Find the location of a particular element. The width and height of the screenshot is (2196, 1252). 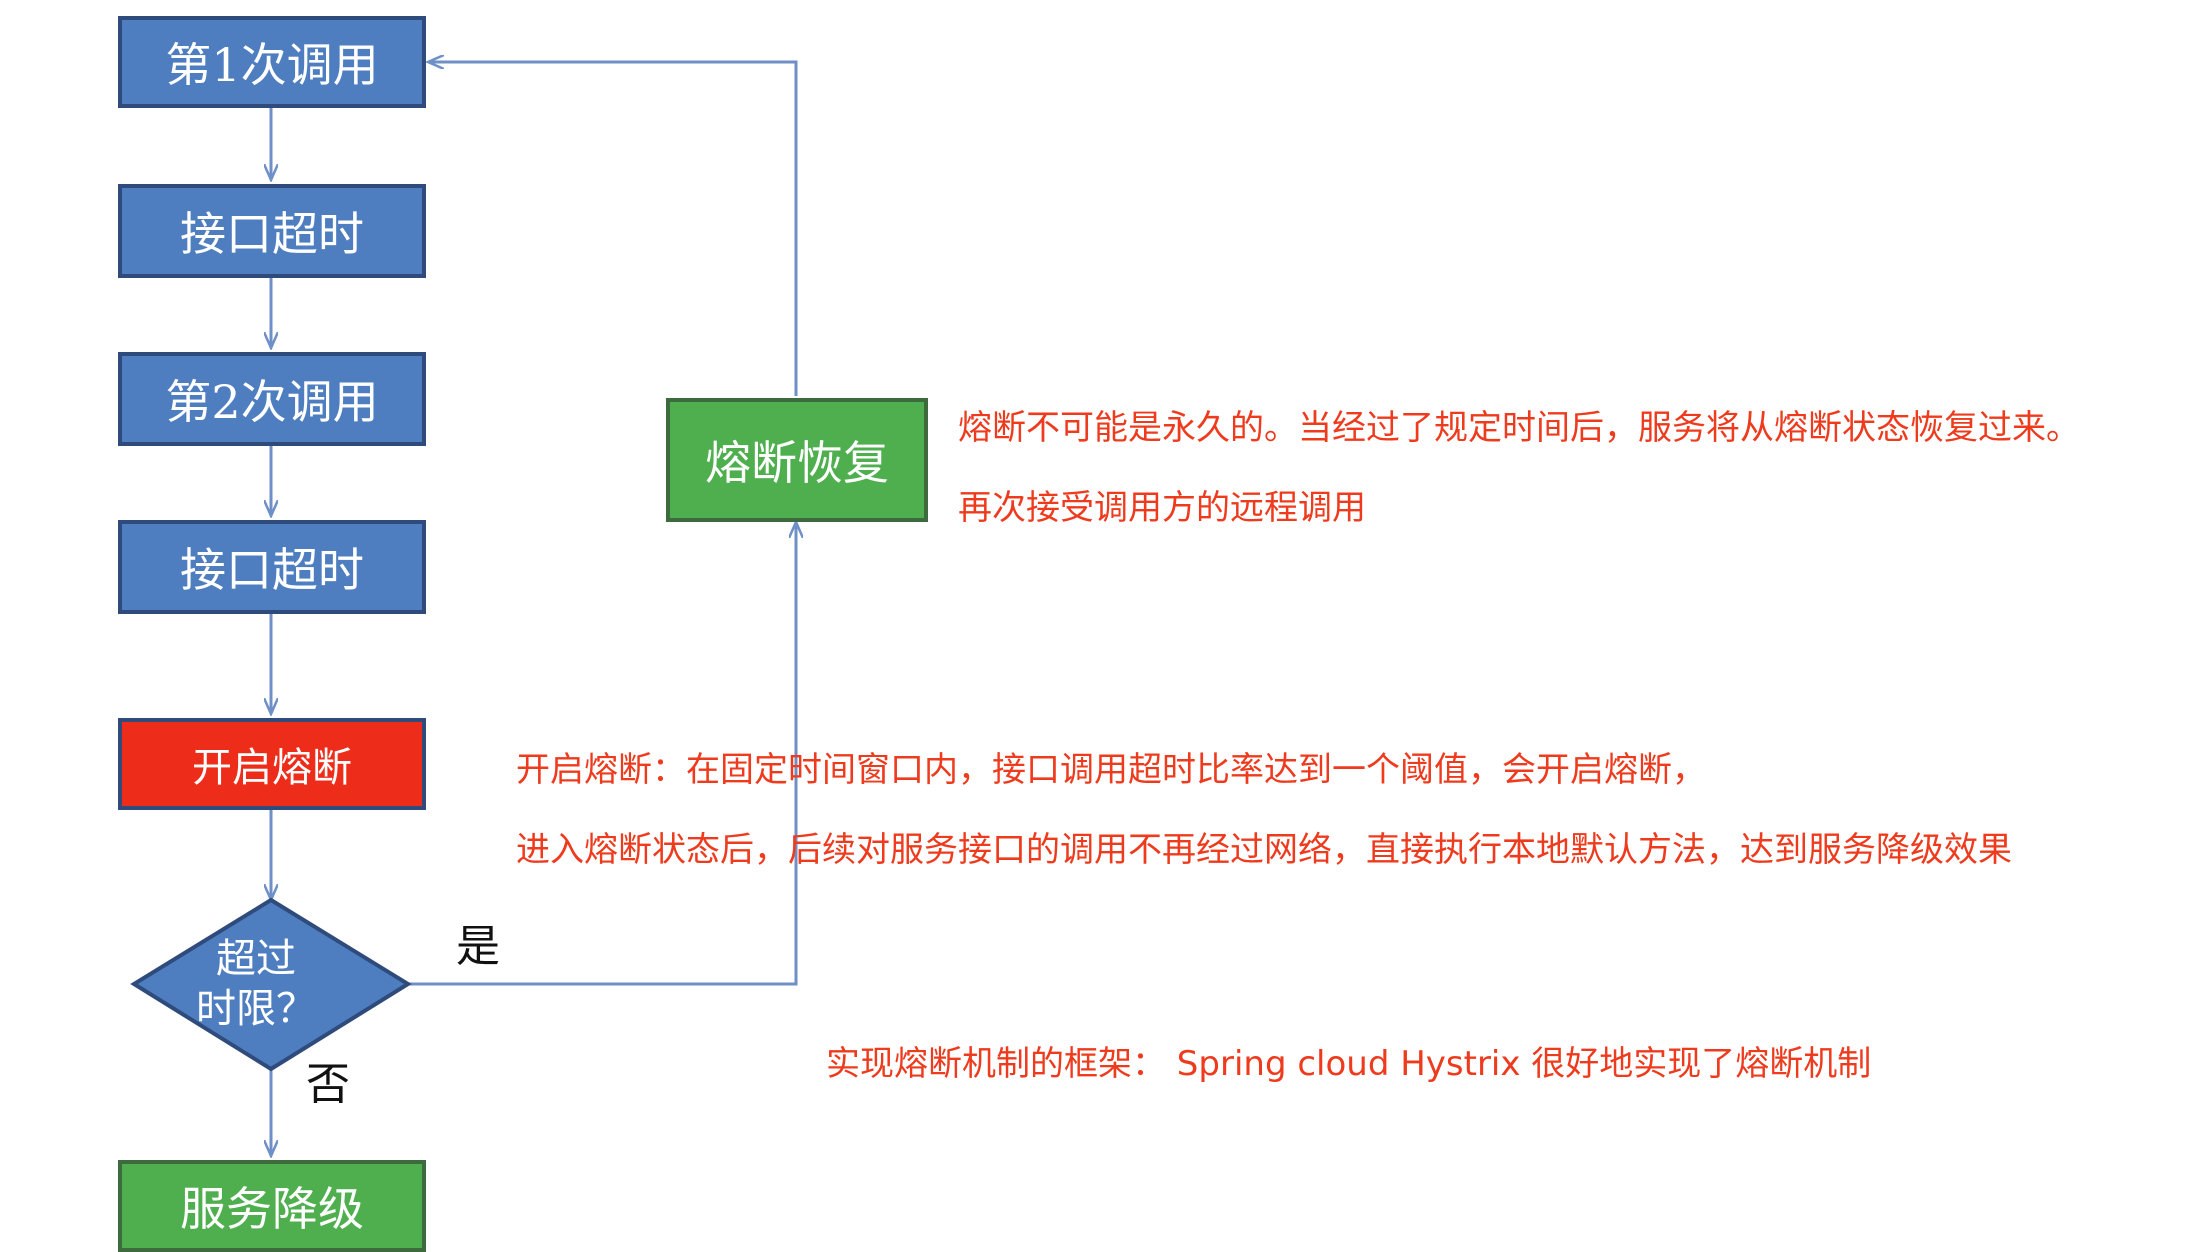

step-breaker-recover: 熔断恢复 is located at coordinates (797, 460).